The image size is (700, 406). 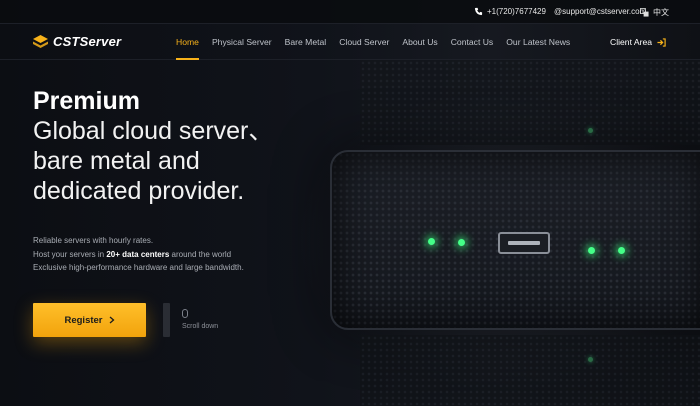 I want to click on register-button: Register, so click(x=89, y=320).